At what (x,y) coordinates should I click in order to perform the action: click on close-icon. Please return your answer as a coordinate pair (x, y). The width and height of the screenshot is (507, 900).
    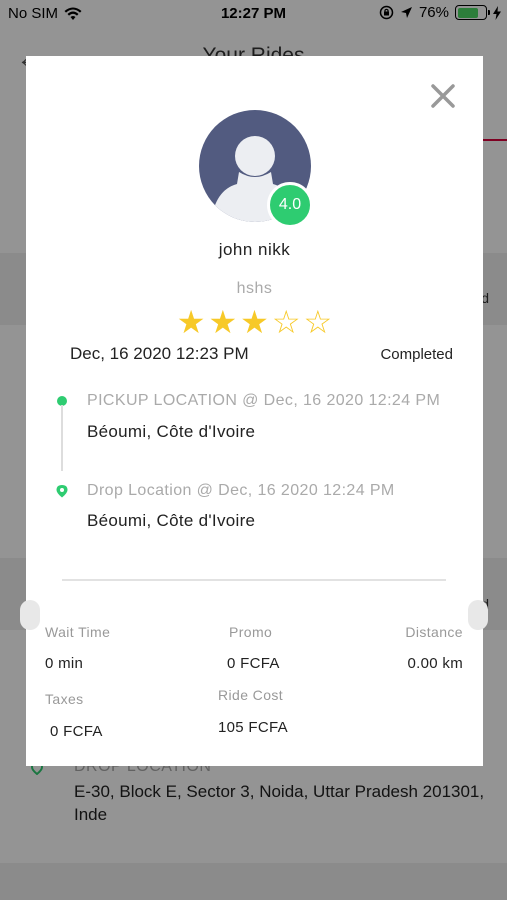
    Looking at the image, I should click on (443, 96).